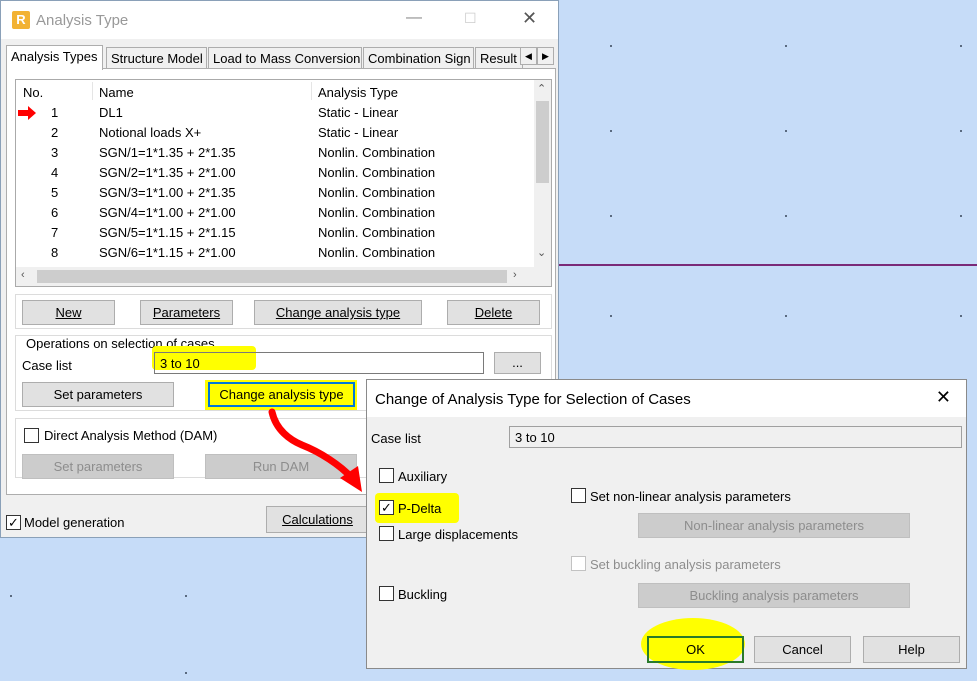 Image resolution: width=977 pixels, height=681 pixels. I want to click on scroll-up-icon: ⌃, so click(541, 88).